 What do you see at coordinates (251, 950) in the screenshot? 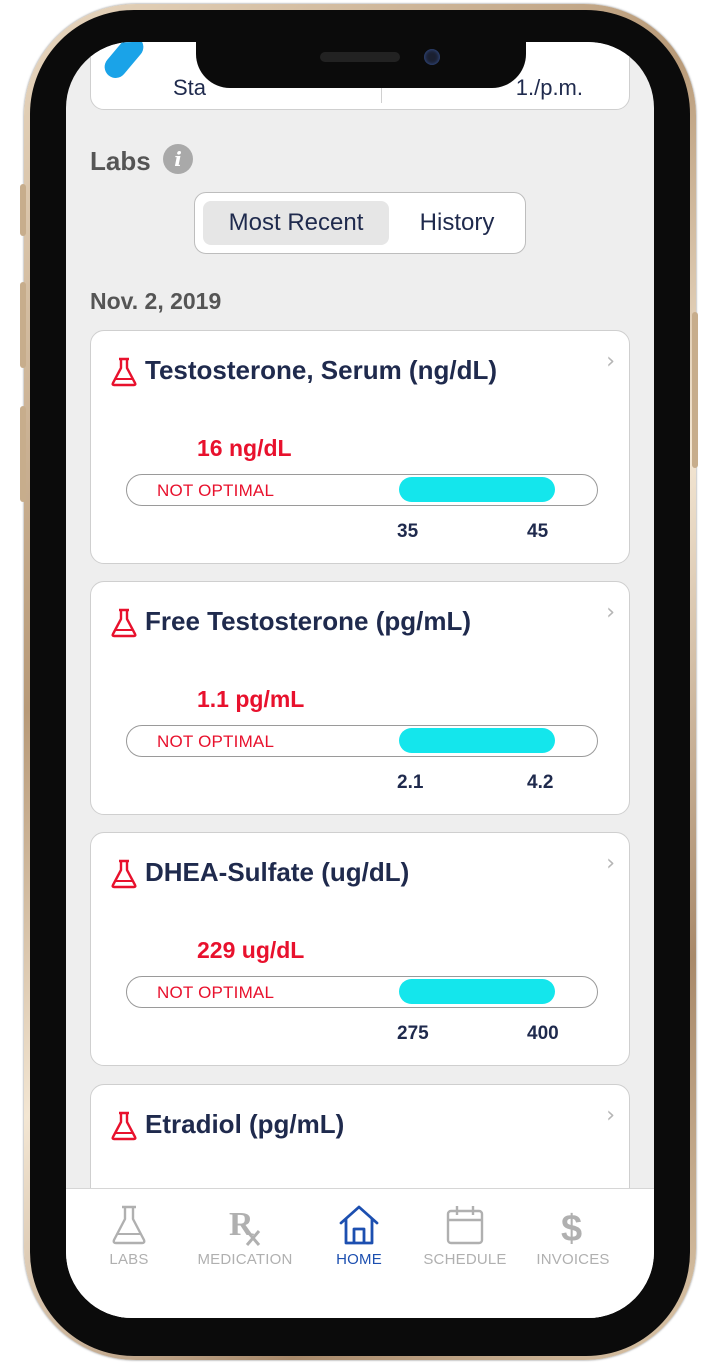
I see `lab-value: 229 ug/dL` at bounding box center [251, 950].